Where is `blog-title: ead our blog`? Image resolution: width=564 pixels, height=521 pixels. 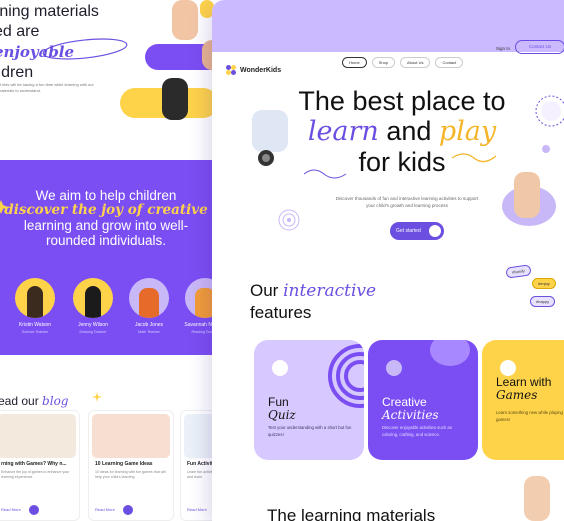 blog-title: ead our blog is located at coordinates (34, 401).